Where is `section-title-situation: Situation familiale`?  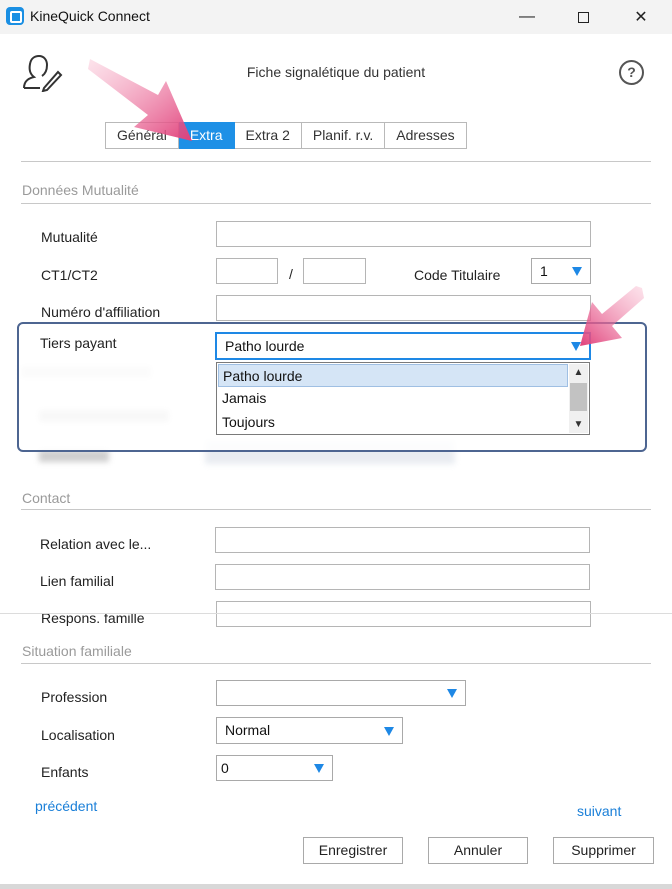 section-title-situation: Situation familiale is located at coordinates (77, 651).